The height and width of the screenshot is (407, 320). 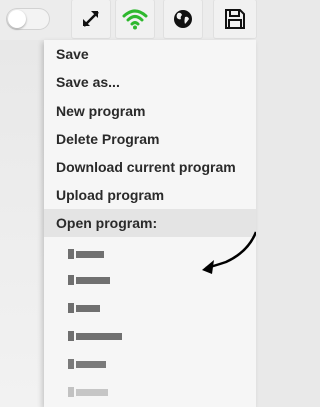 What do you see at coordinates (229, 252) in the screenshot?
I see `annotation-arrow-icon` at bounding box center [229, 252].